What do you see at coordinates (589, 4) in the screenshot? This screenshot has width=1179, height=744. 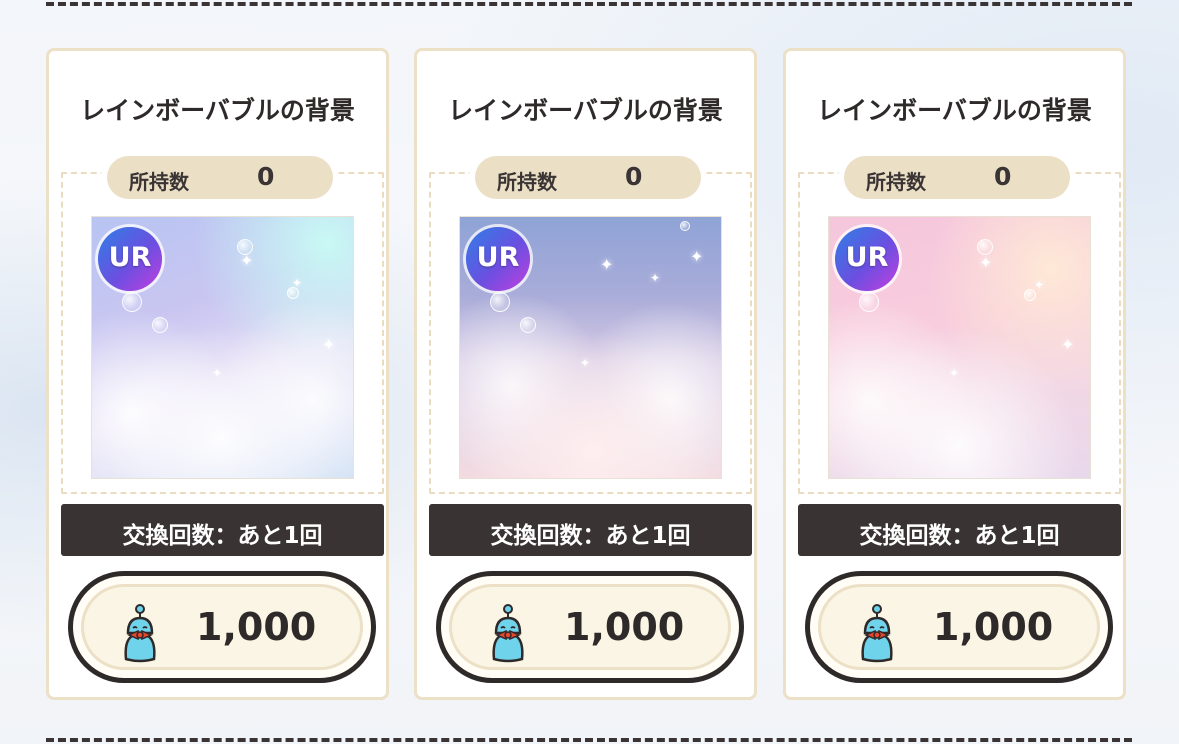 I see `top-divider` at bounding box center [589, 4].